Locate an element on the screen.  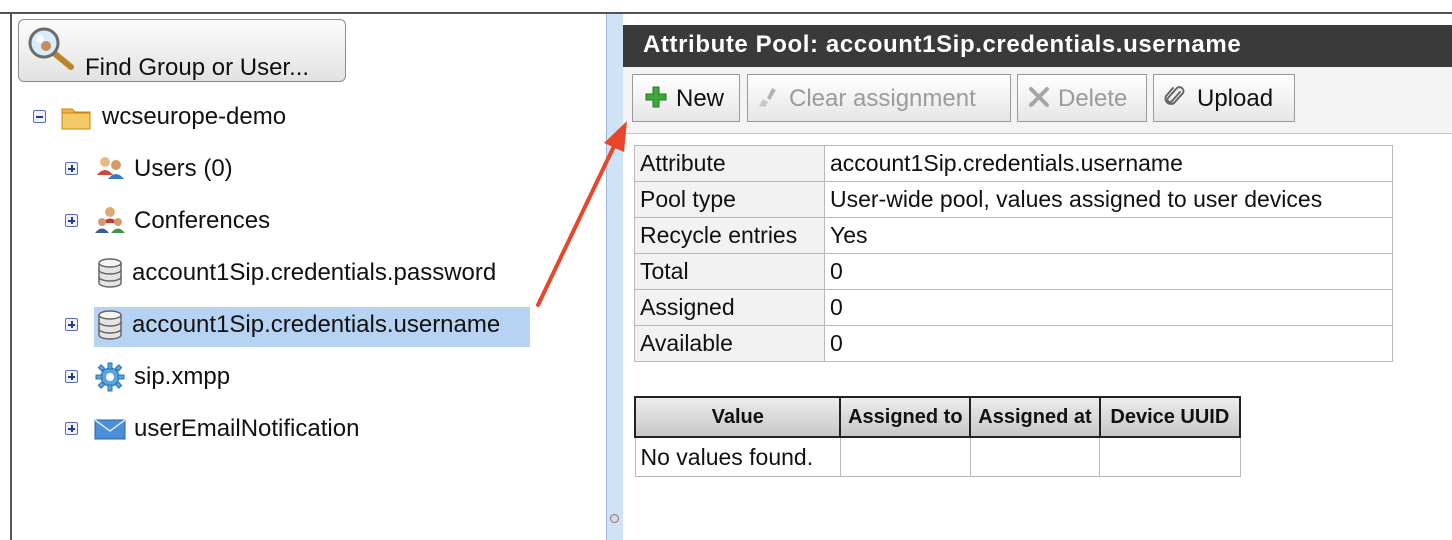
upload-button: Upload is located at coordinates (1224, 98).